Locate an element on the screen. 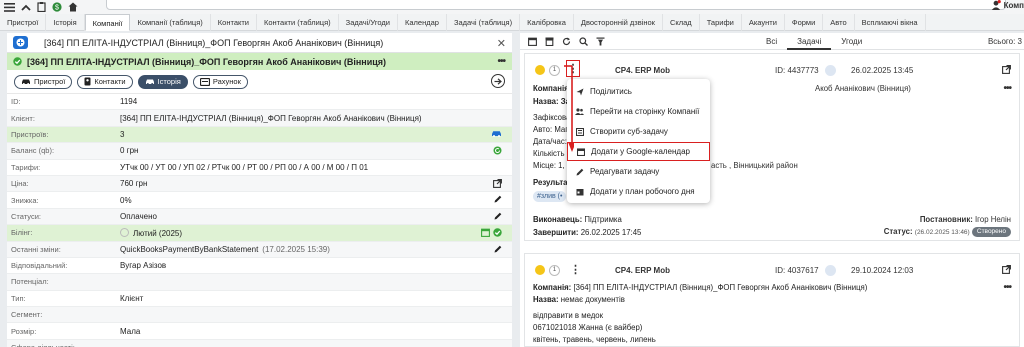 This screenshot has width=1024, height=347. result-label: Результат is located at coordinates (552, 182).